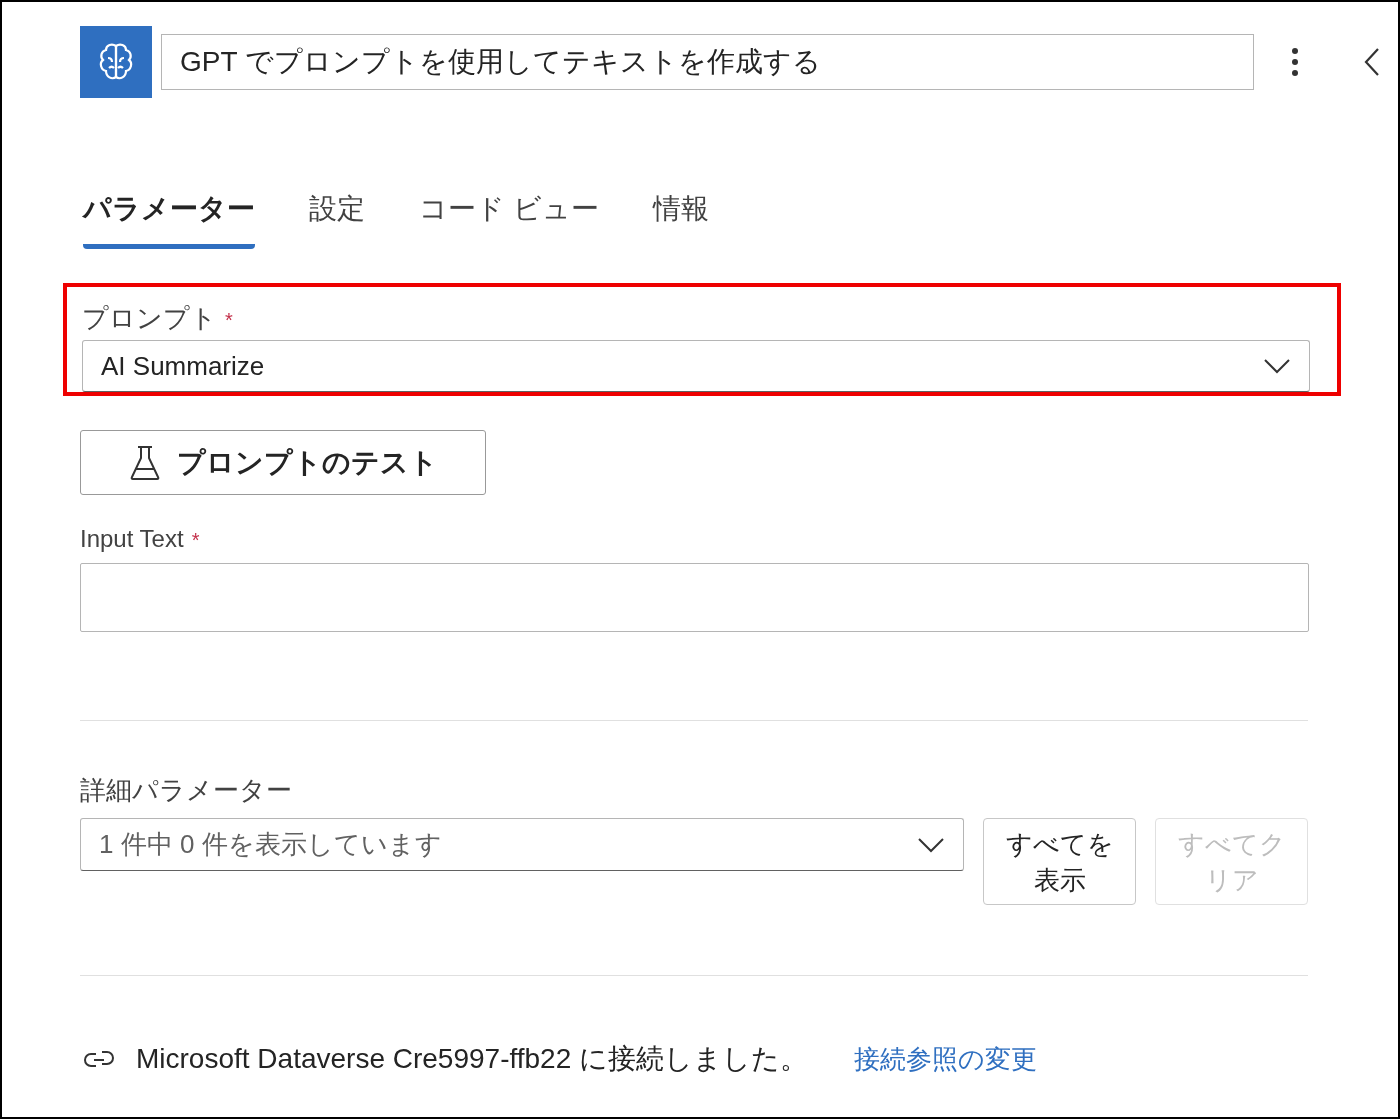 The height and width of the screenshot is (1119, 1400). I want to click on change-connection-link: 接続参照の変更, so click(946, 1059).